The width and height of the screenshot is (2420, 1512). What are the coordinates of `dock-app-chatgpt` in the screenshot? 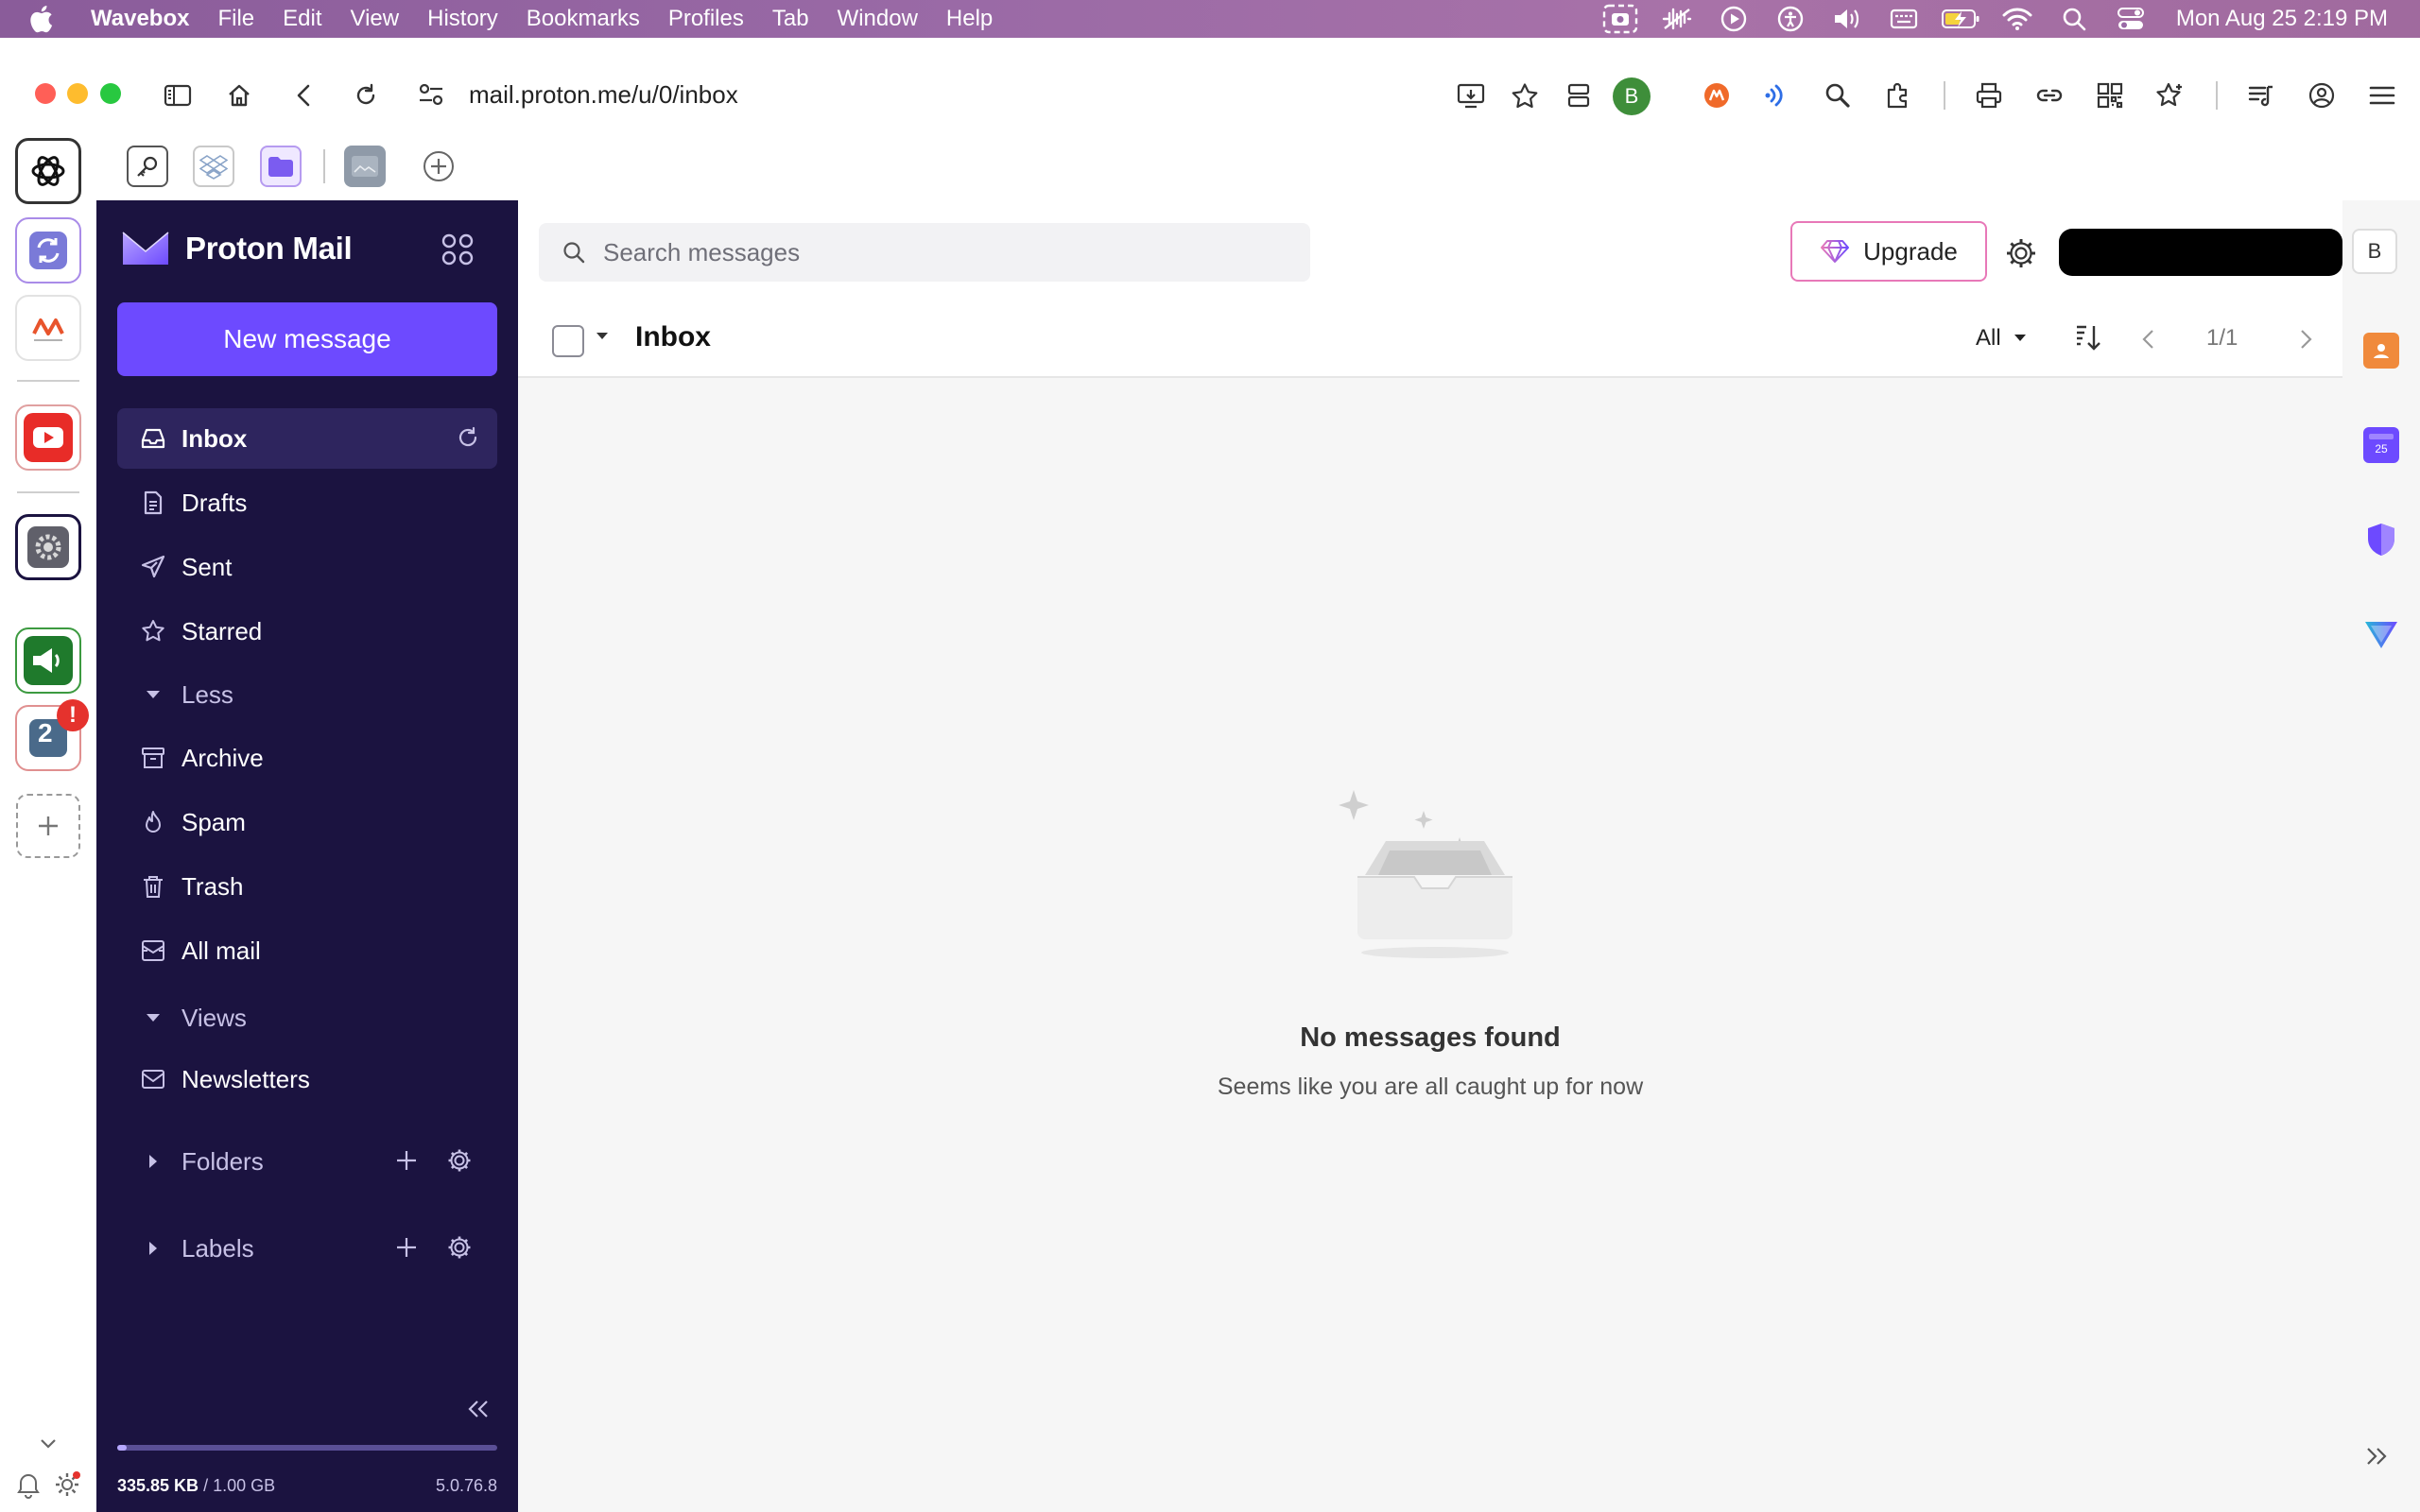 It's located at (48, 171).